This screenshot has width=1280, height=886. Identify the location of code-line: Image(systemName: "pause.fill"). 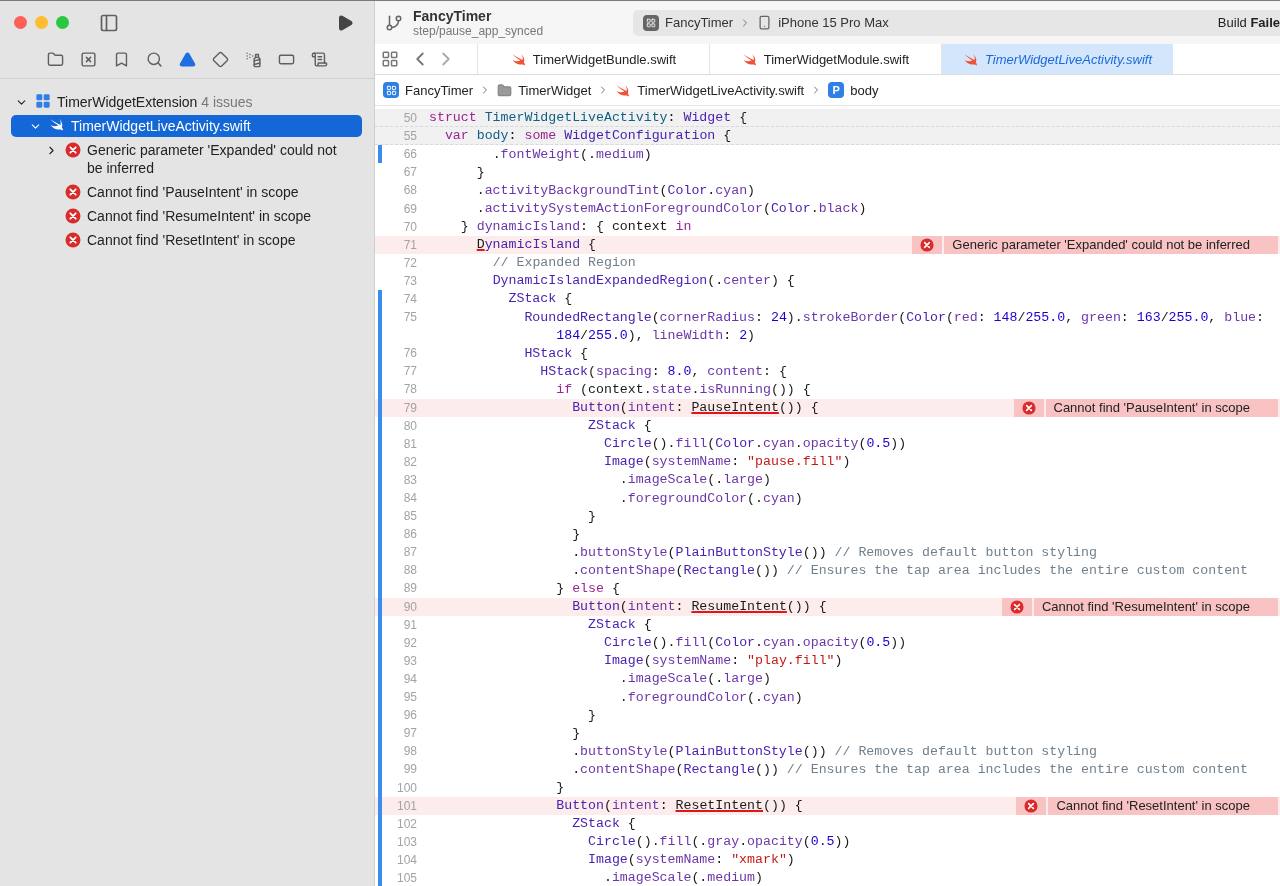
(726, 462).